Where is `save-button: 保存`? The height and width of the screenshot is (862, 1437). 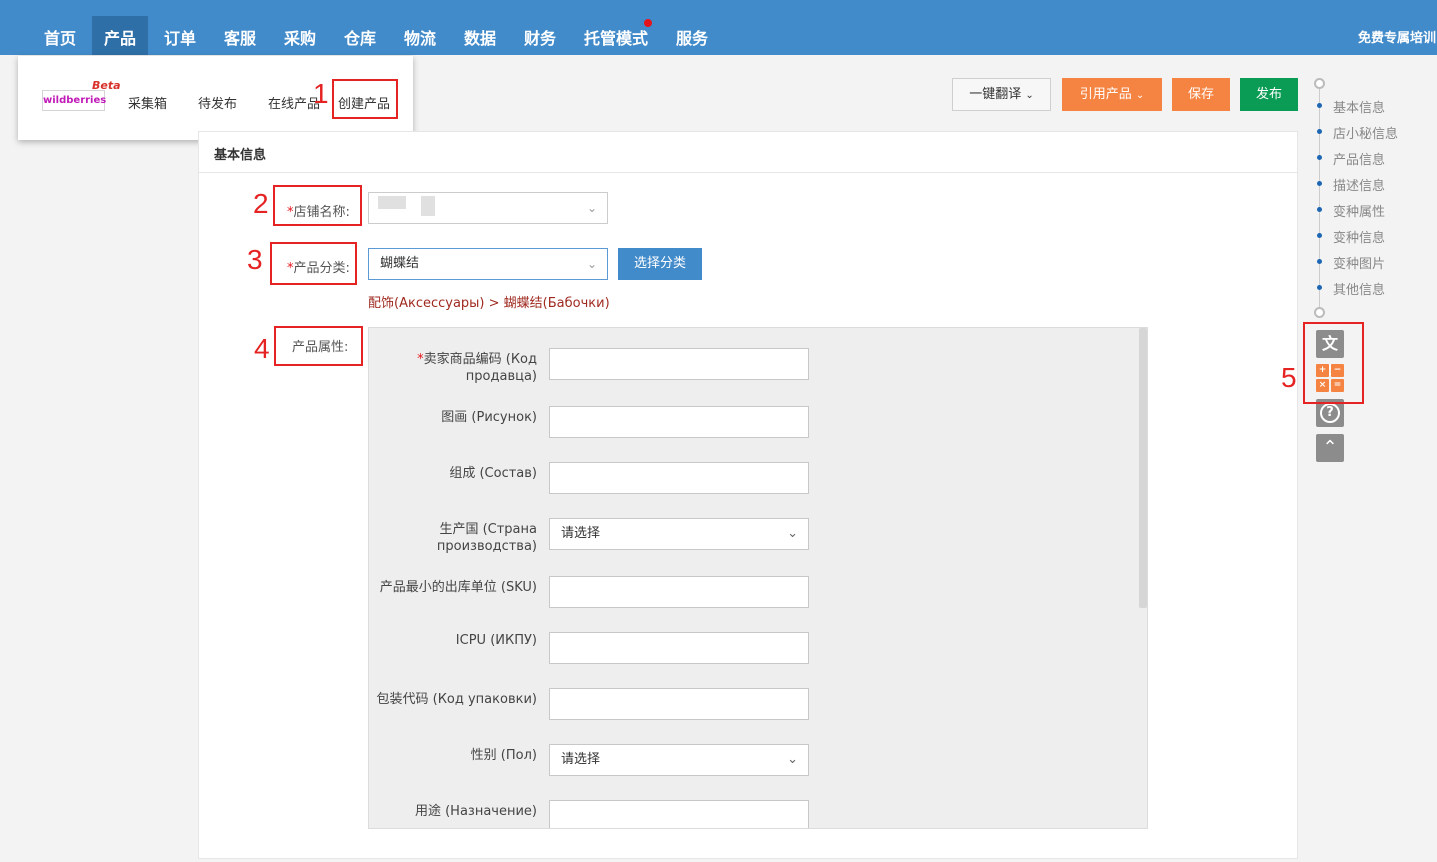 save-button: 保存 is located at coordinates (1201, 94).